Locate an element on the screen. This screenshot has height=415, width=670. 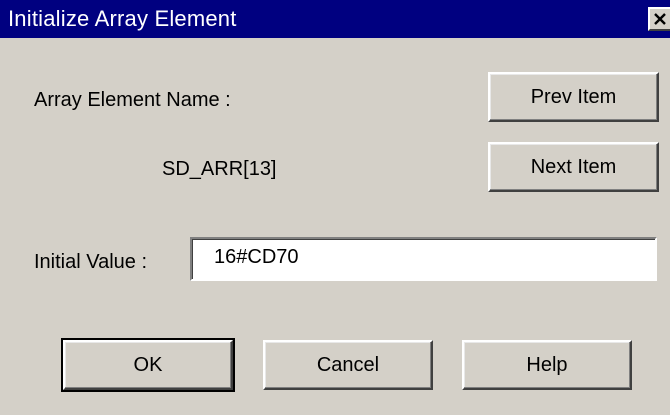
next-item-button: Next Item is located at coordinates (573, 167).